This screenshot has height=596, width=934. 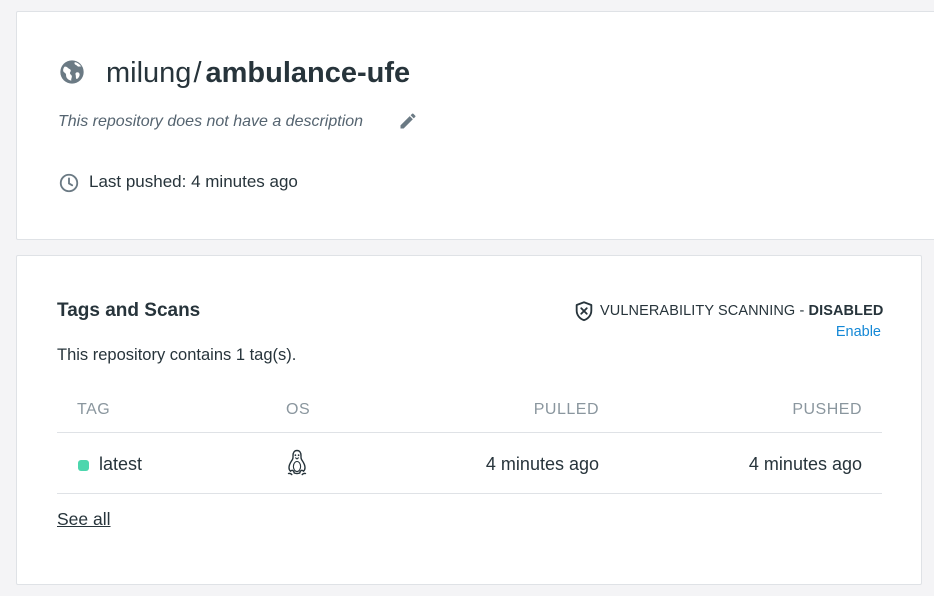 I want to click on clock-icon, so click(x=69, y=183).